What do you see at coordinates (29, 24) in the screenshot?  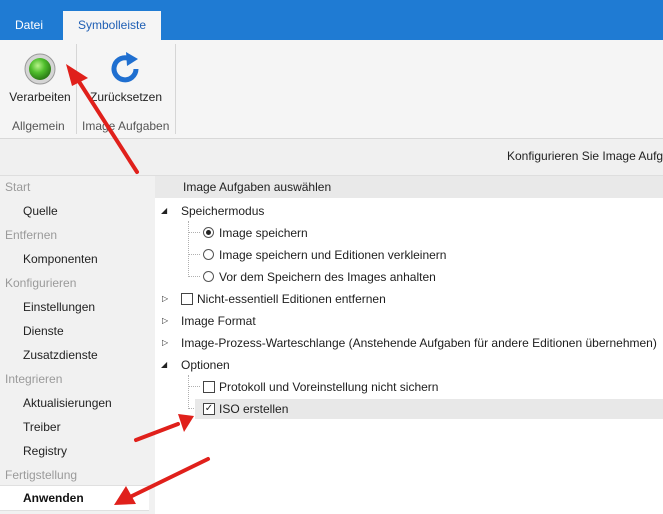 I see `tab-datei: Datei` at bounding box center [29, 24].